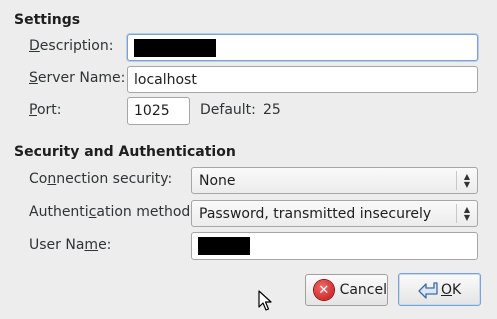 Image resolution: width=497 pixels, height=319 pixels. Describe the element at coordinates (265, 303) in the screenshot. I see `mouse-pointer-icon` at that location.